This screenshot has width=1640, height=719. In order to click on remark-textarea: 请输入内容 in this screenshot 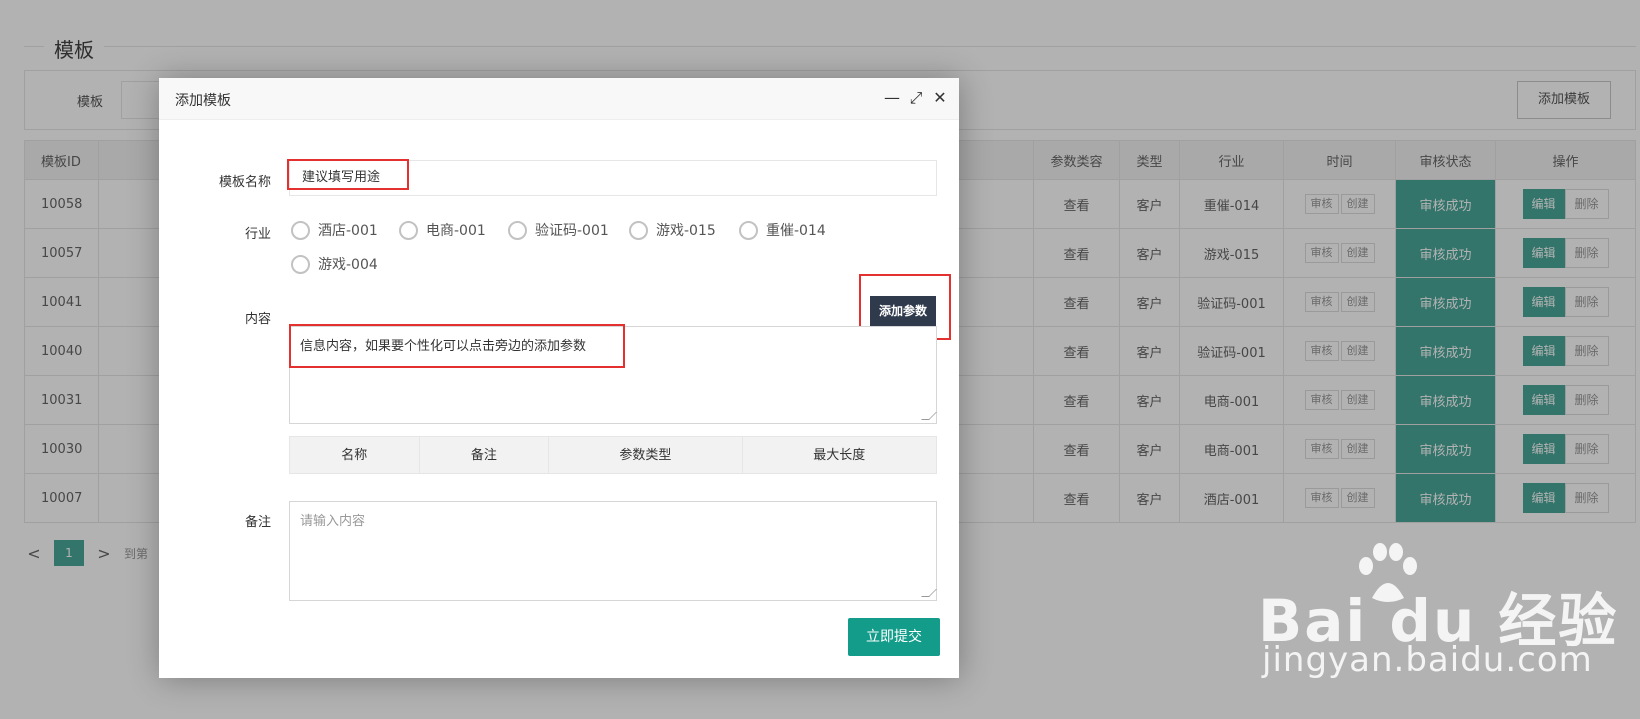, I will do `click(613, 551)`.